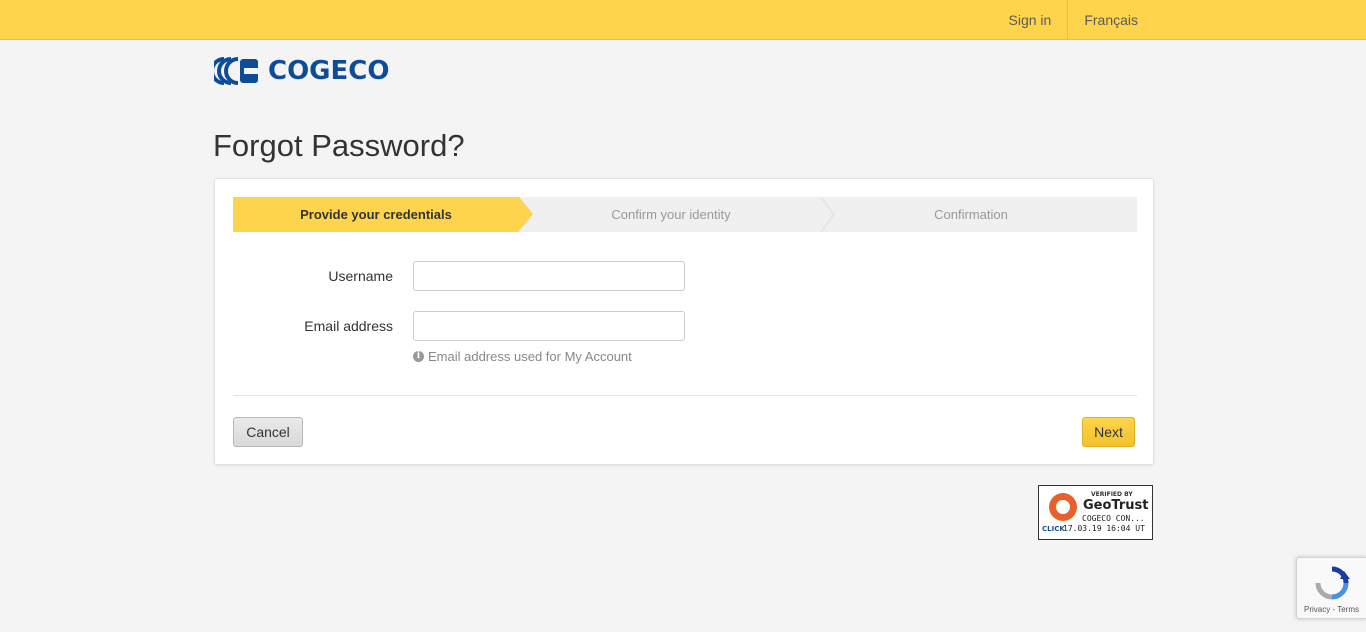 Image resolution: width=1366 pixels, height=632 pixels. I want to click on recaptcha-badge: Privacy - Terms, so click(1331, 588).